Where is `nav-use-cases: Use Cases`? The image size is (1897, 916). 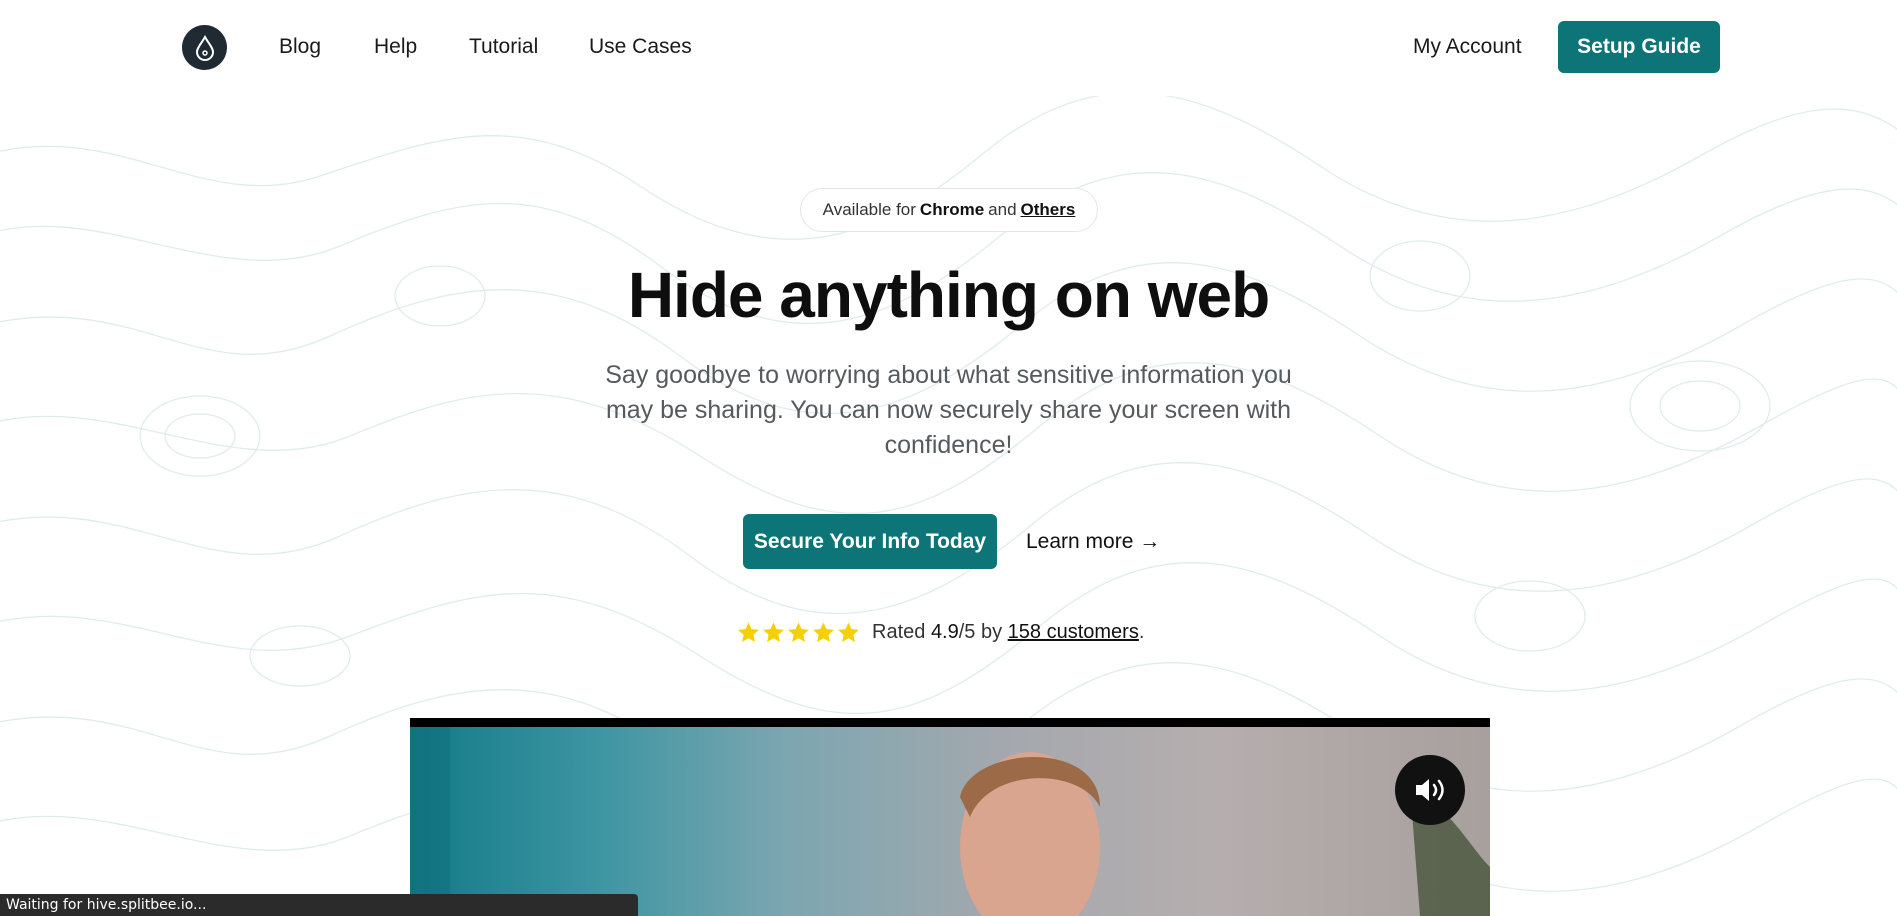 nav-use-cases: Use Cases is located at coordinates (640, 47).